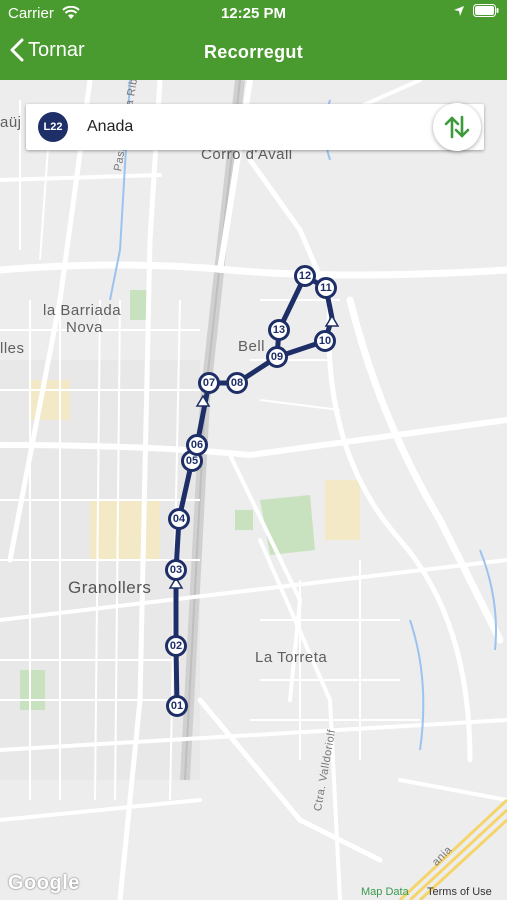 The width and height of the screenshot is (507, 900). Describe the element at coordinates (177, 706) in the screenshot. I see `stop-marker: 01` at that location.